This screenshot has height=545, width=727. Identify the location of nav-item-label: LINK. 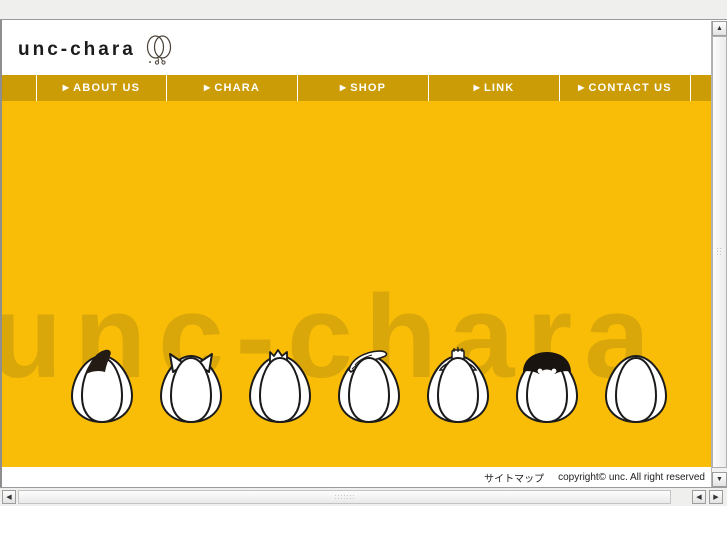
(499, 88).